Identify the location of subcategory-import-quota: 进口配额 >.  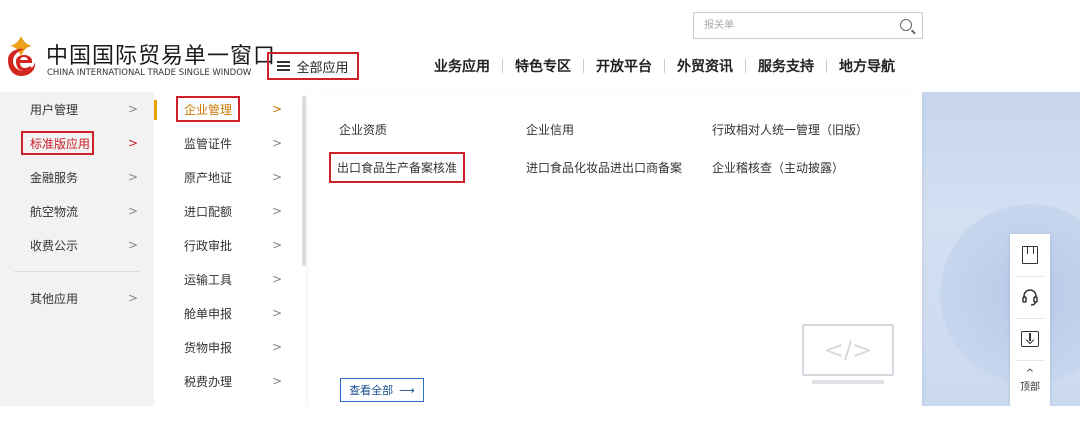
(229, 211).